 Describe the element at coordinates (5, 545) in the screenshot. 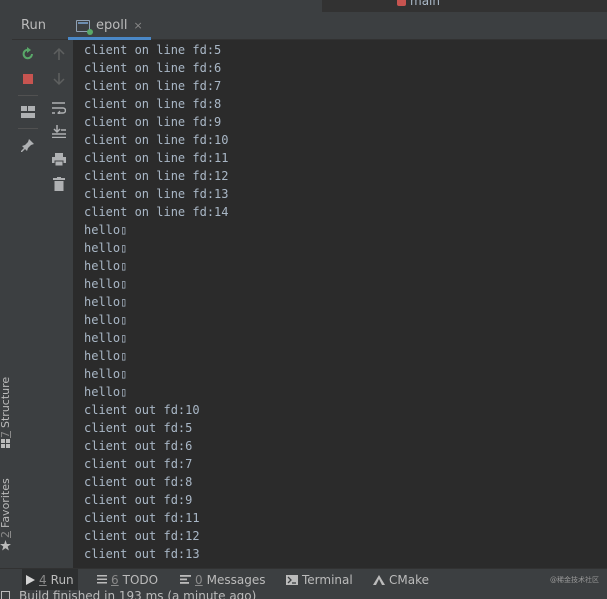

I see `star-icon` at that location.